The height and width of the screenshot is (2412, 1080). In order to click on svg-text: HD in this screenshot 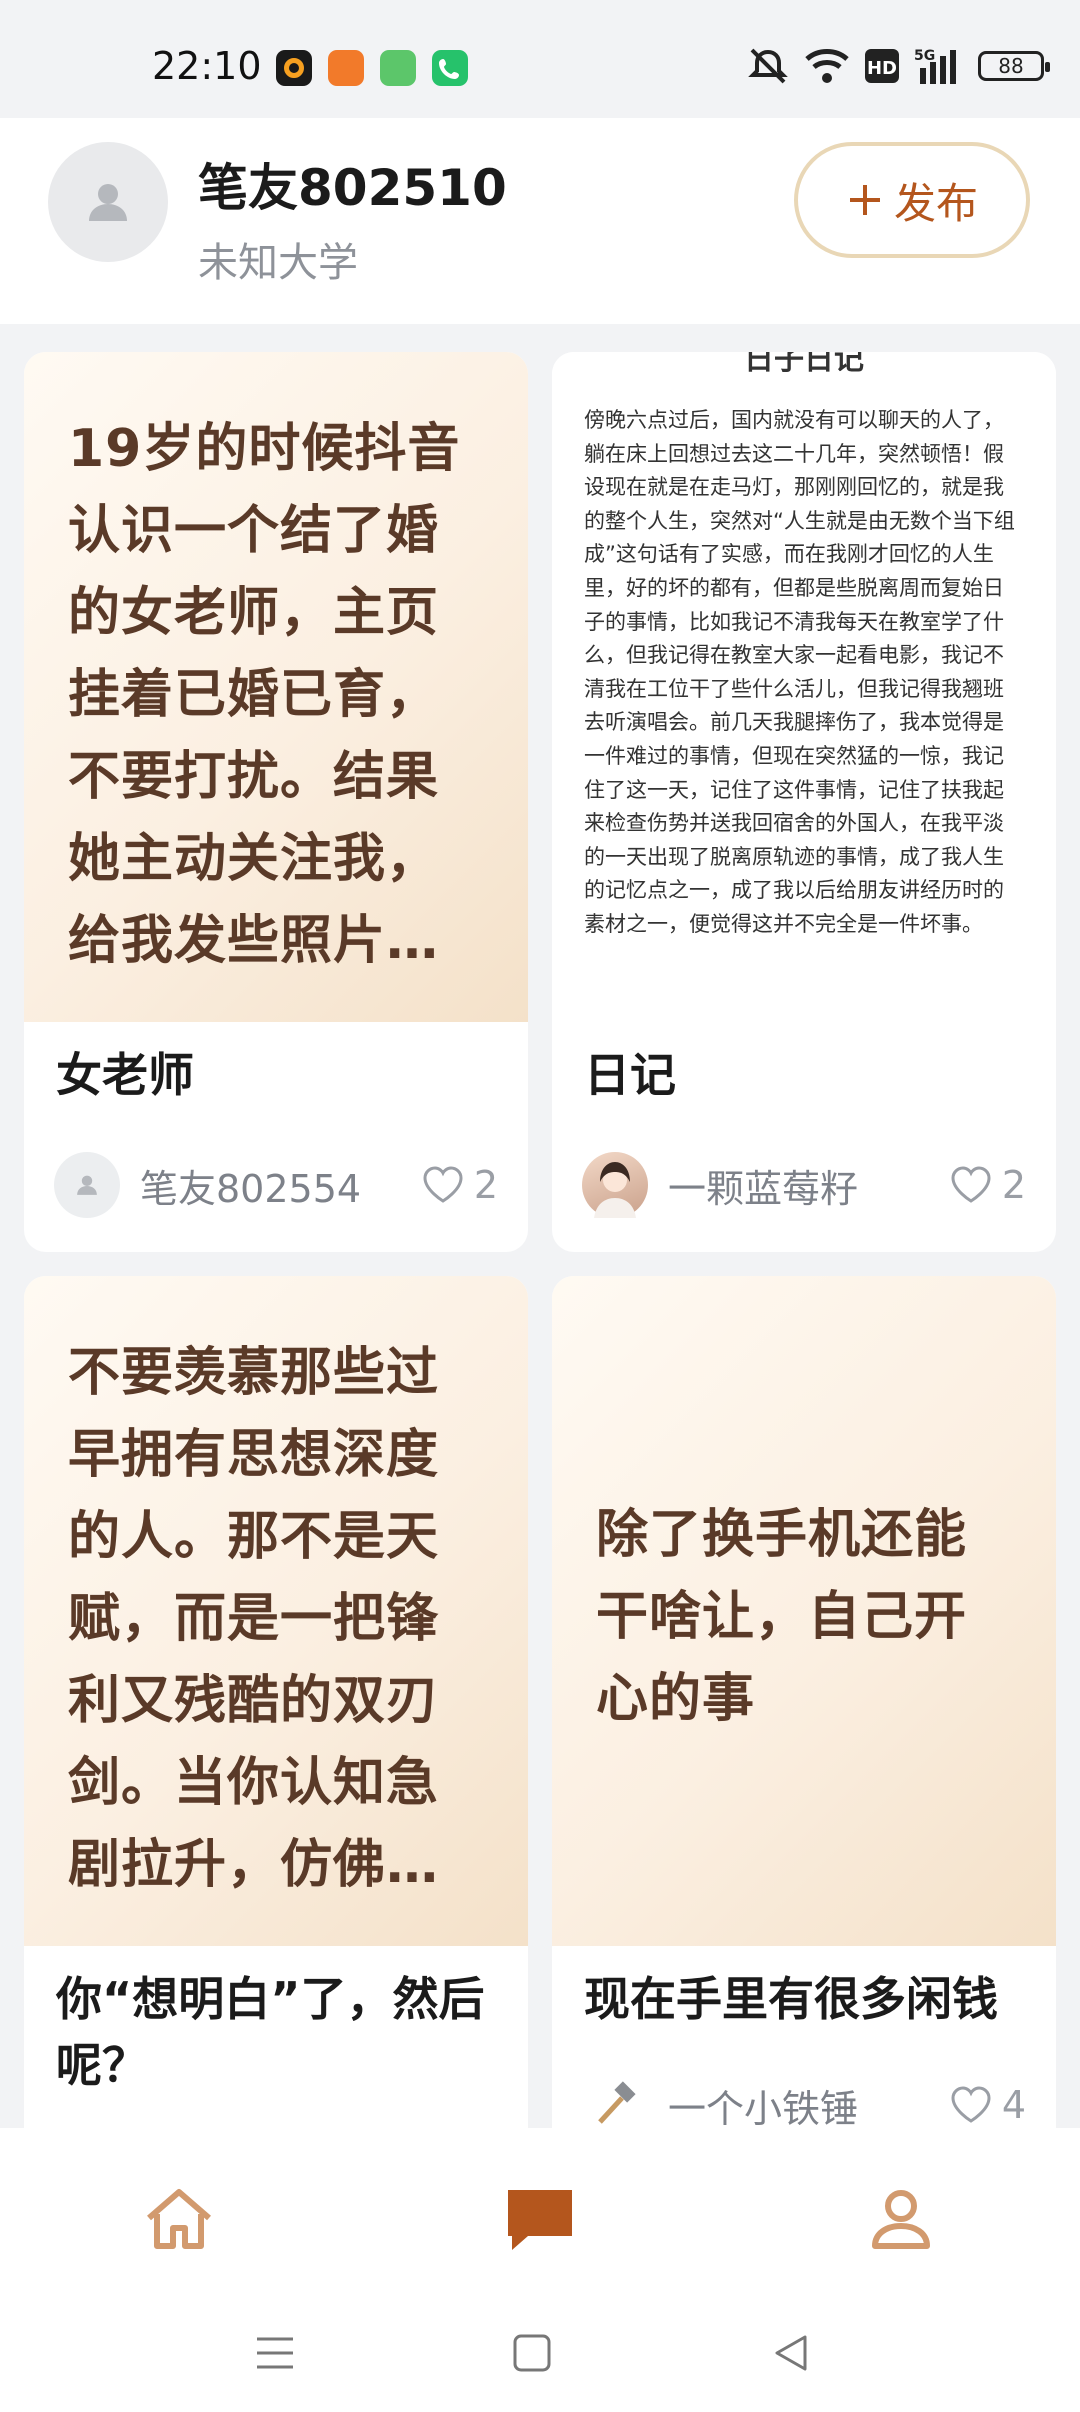, I will do `click(882, 68)`.